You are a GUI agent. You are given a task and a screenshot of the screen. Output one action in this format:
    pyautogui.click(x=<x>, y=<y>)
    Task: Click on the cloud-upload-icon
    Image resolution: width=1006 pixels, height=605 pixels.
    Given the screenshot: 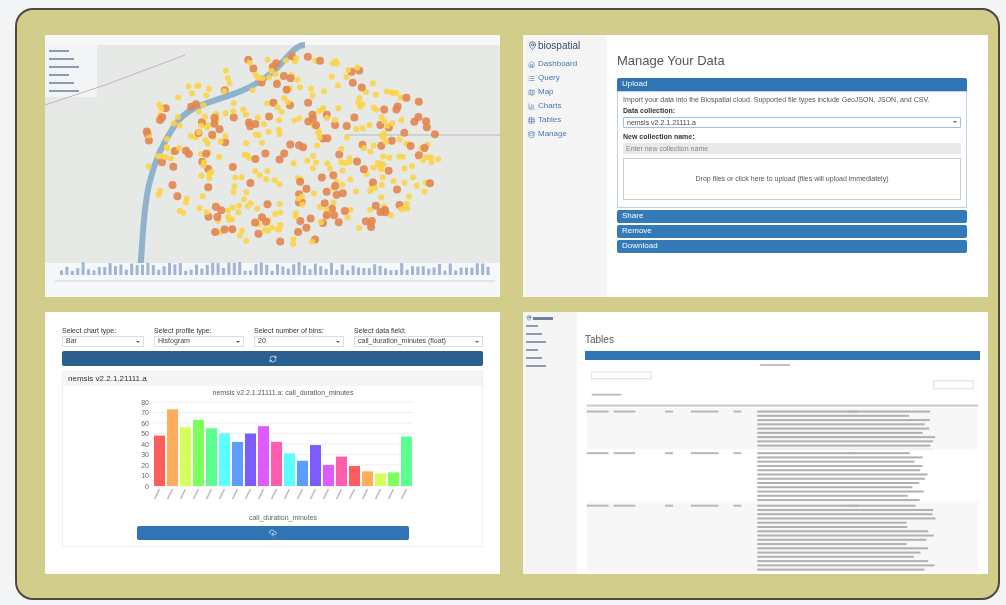 What is the action you would take?
    pyautogui.click(x=272, y=533)
    